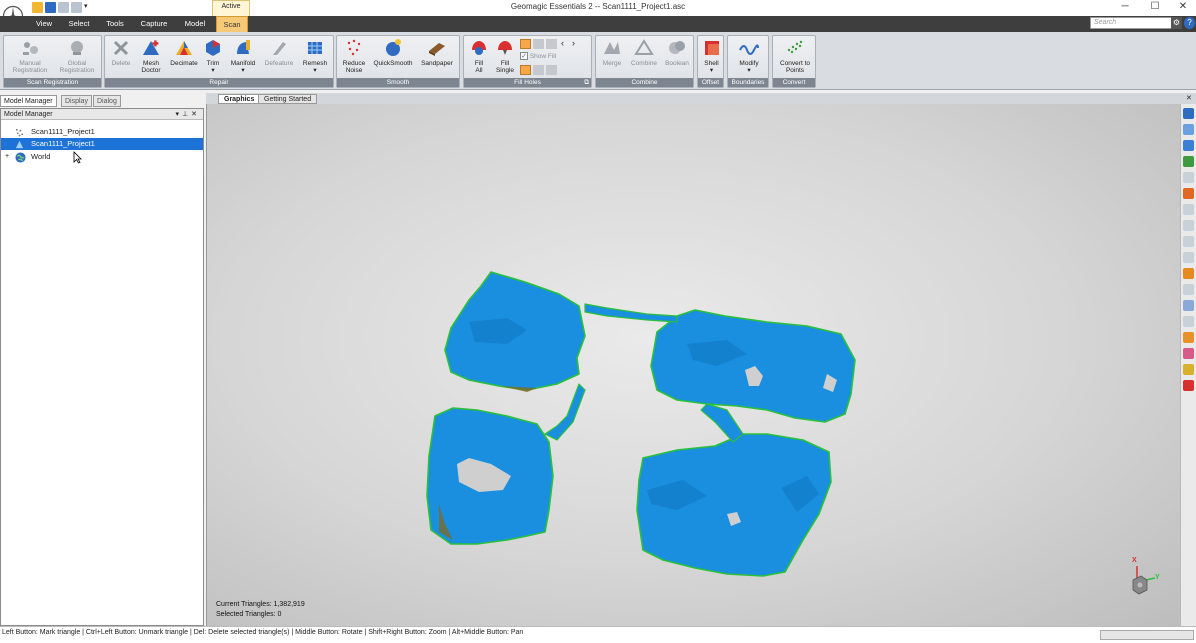  Describe the element at coordinates (1189, 23) in the screenshot. I see `help-icon: ?` at that location.